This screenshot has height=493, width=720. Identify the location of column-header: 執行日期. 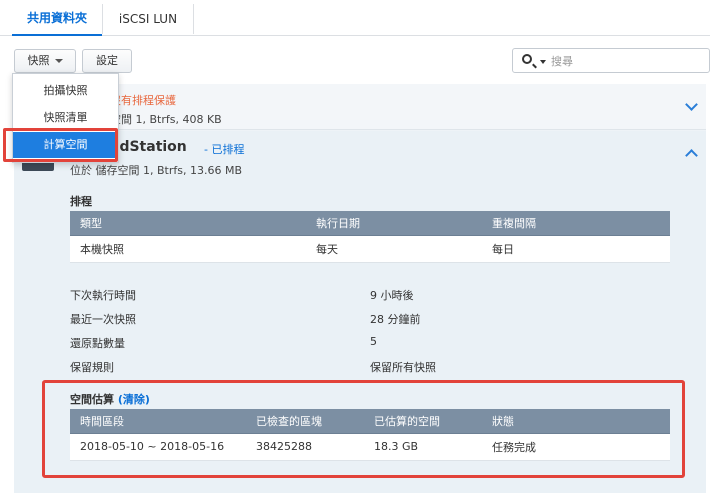
(394, 223).